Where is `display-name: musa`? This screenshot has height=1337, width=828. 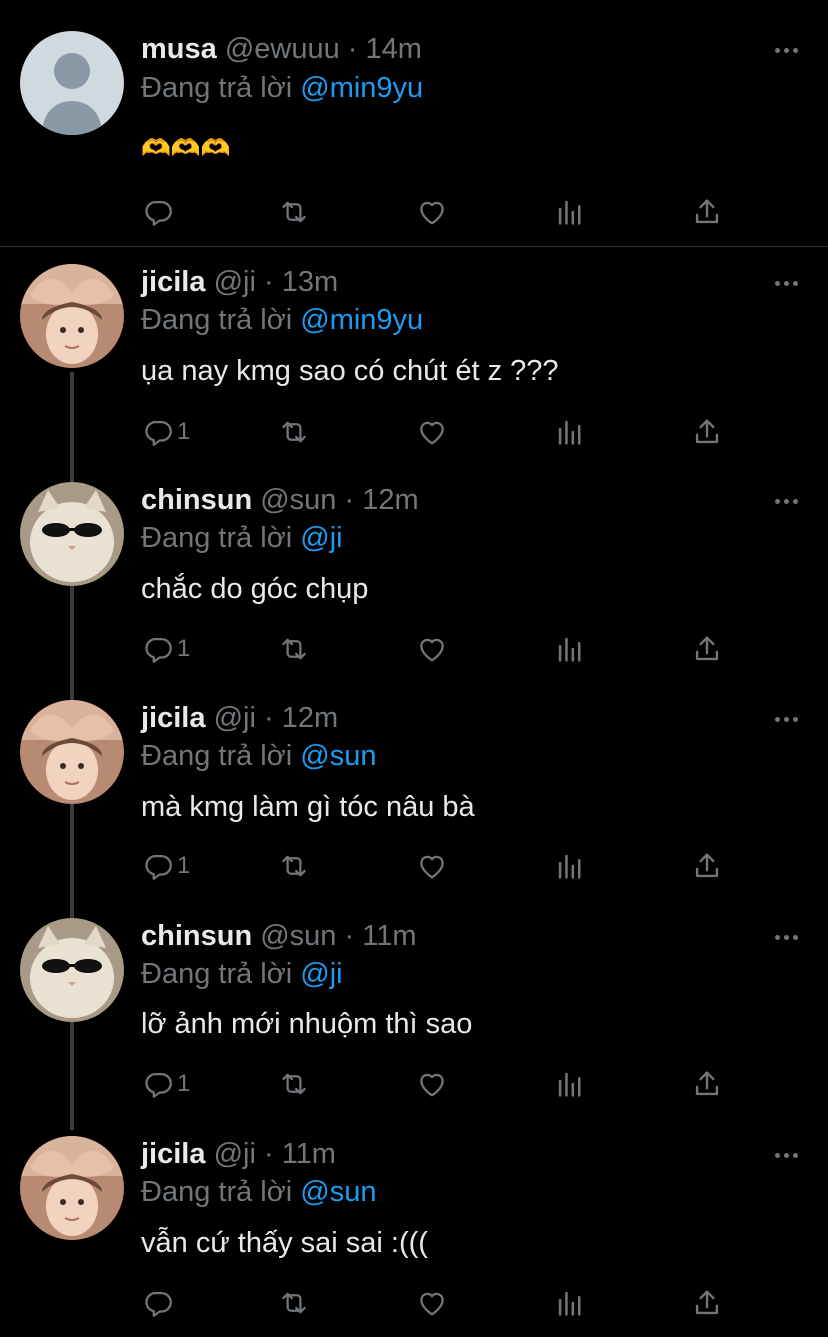 display-name: musa is located at coordinates (179, 49).